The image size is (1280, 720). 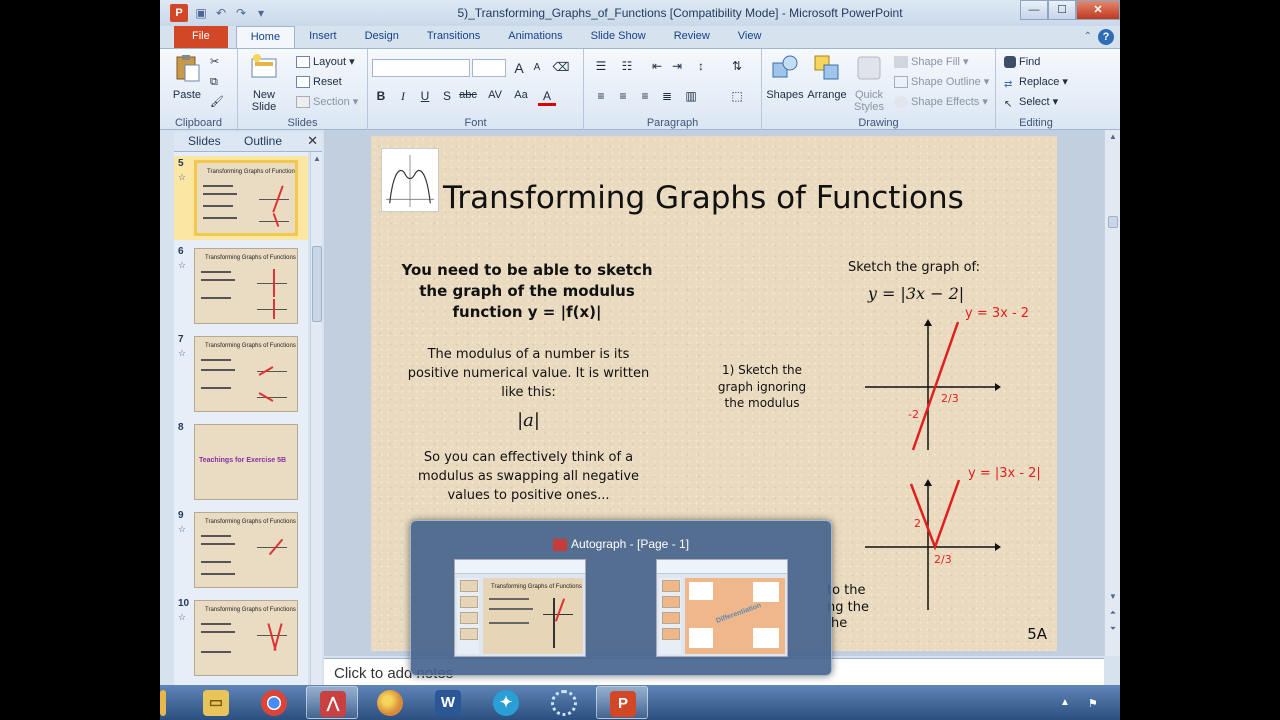 I want to click on thumbnail-preview: Teachings for Exercise 5B, so click(x=246, y=462).